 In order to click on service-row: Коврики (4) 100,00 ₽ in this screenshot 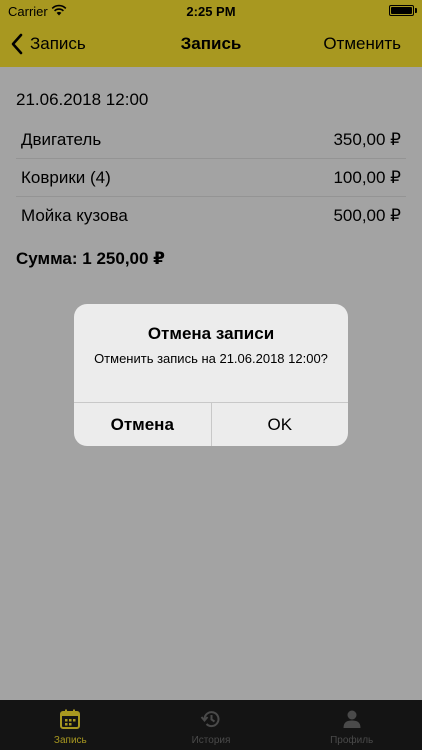, I will do `click(211, 178)`.